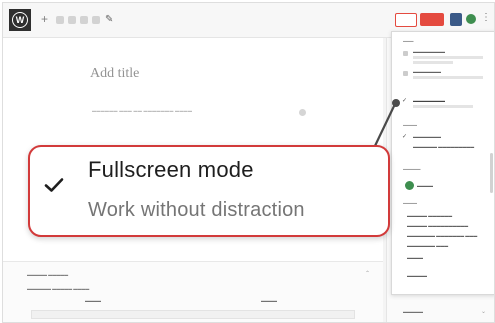 The width and height of the screenshot is (495, 323). Describe the element at coordinates (171, 169) in the screenshot. I see `fullscreen-mode-label: Fullscreen mode` at that location.